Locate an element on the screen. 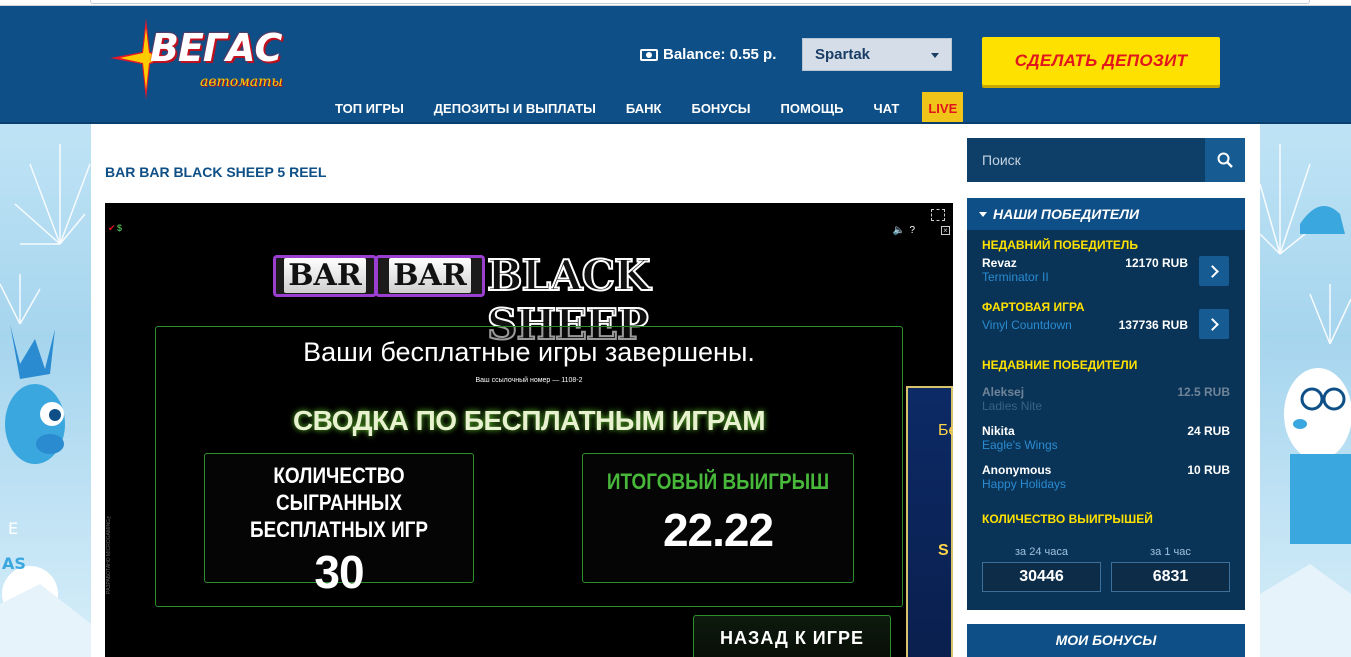 Image resolution: width=1351 pixels, height=657 pixels. logo-bar-1-text: BAR is located at coordinates (325, 275).